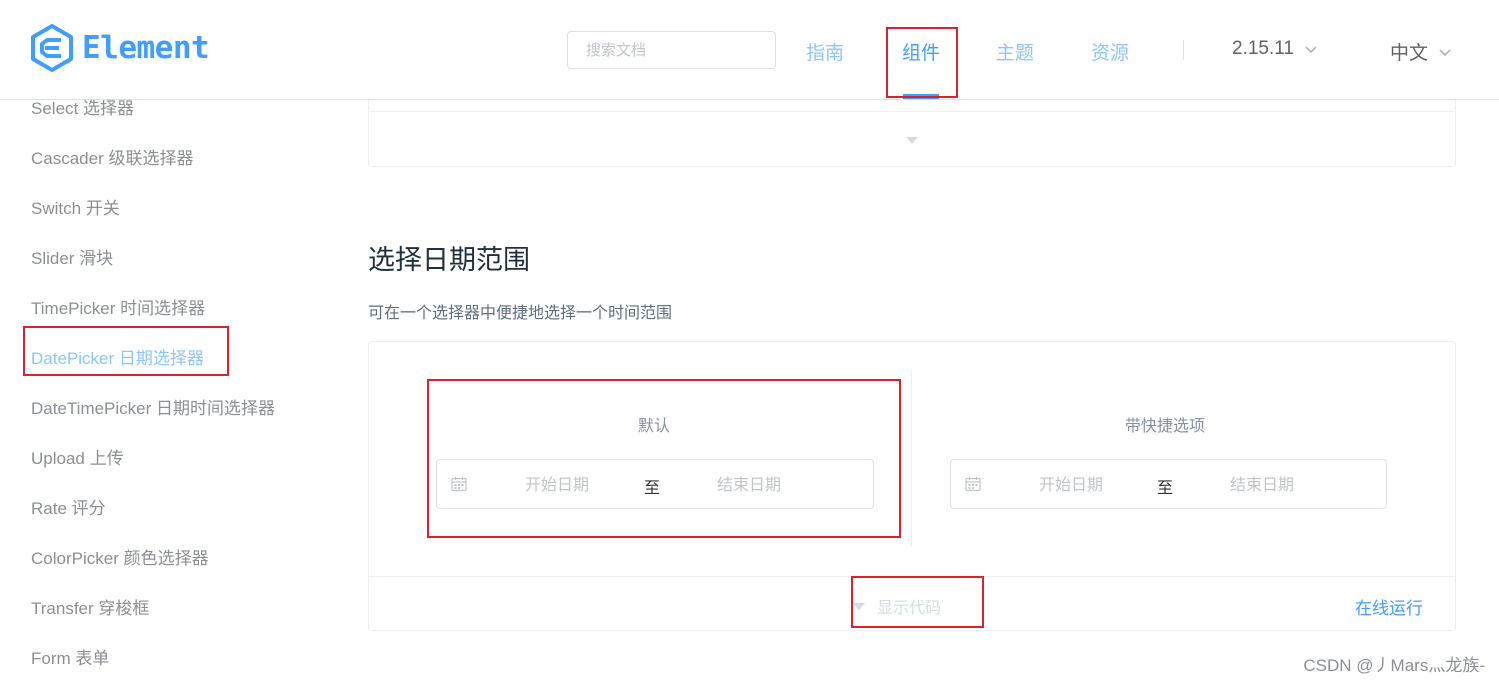 Image resolution: width=1499 pixels, height=684 pixels. I want to click on nav-divider, so click(1183, 50).